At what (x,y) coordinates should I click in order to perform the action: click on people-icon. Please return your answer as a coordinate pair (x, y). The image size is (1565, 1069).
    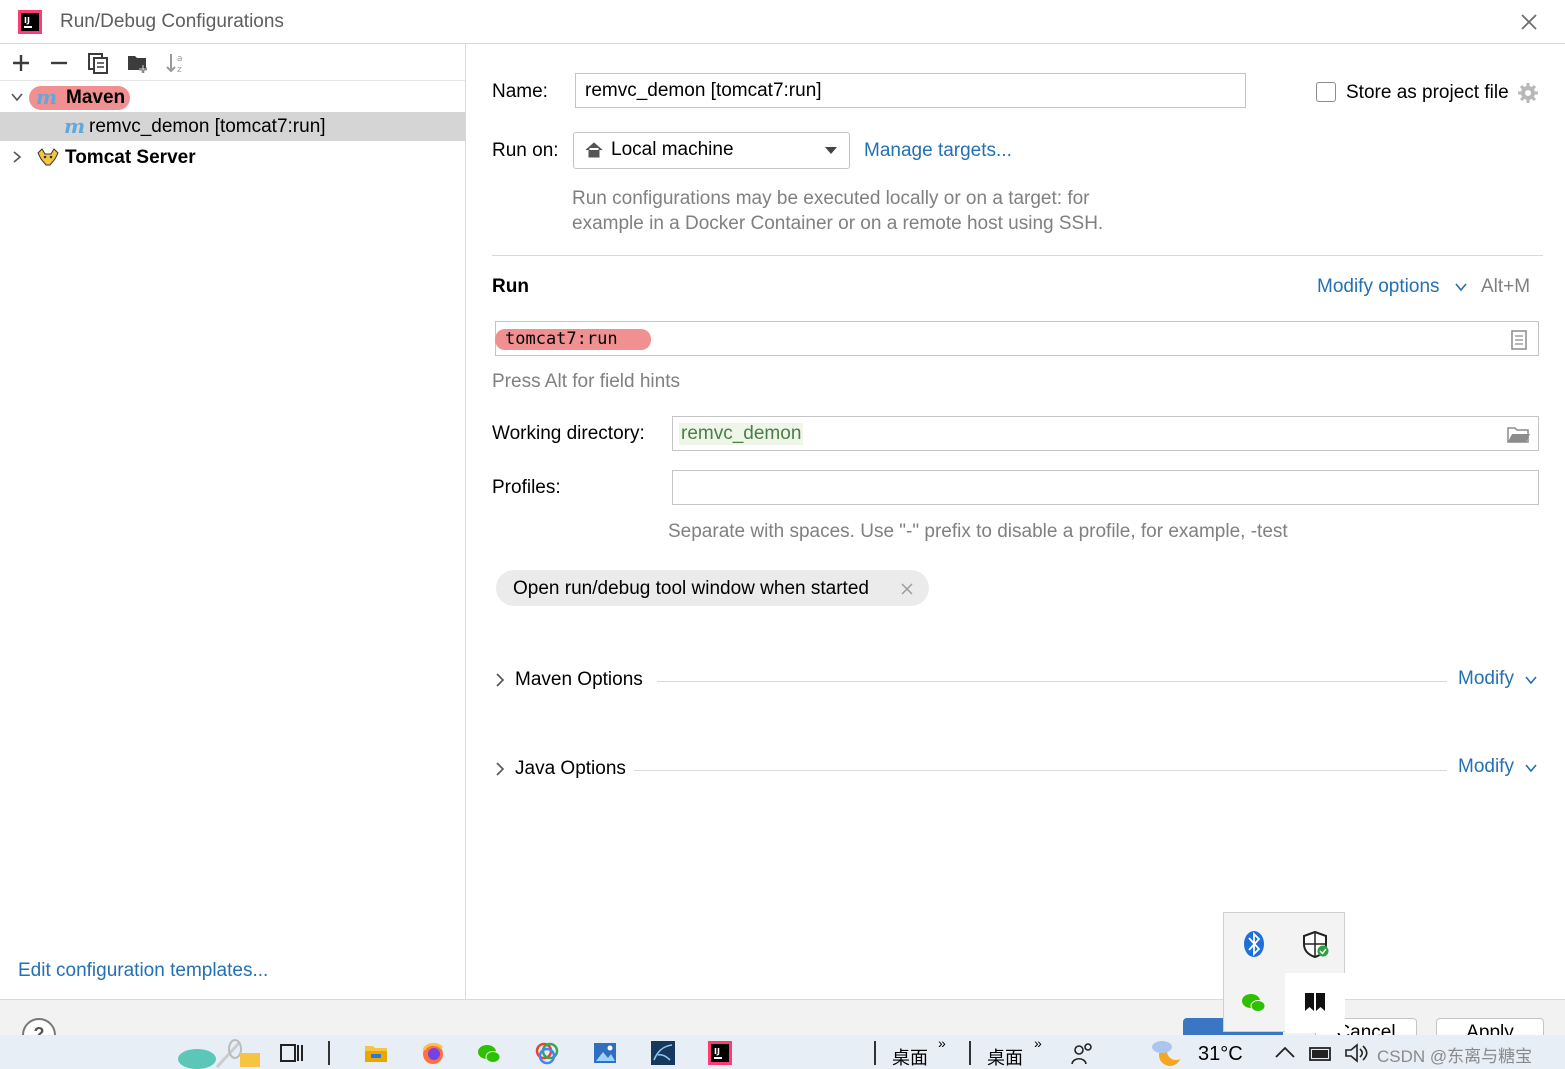
    Looking at the image, I should click on (1083, 1053).